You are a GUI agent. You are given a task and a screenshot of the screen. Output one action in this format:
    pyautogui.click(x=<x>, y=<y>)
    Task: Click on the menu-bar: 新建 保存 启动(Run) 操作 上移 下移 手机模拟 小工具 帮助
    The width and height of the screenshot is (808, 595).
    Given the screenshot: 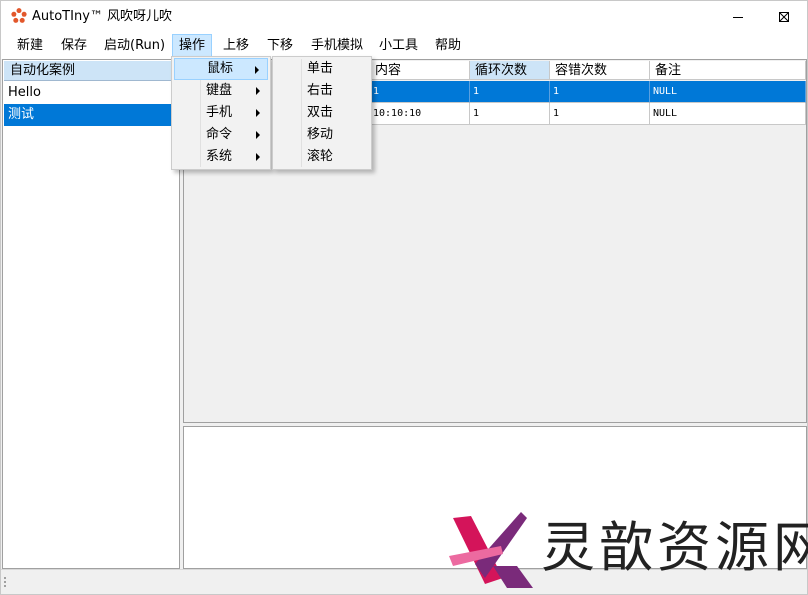 What is the action you would take?
    pyautogui.click(x=404, y=45)
    